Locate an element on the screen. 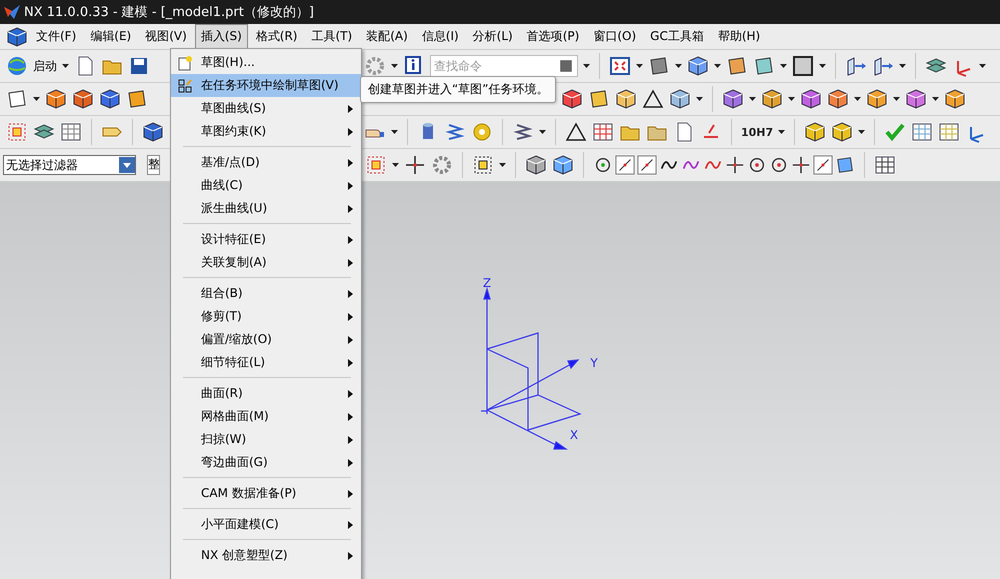 This screenshot has height=579, width=1000. menu-item: 信息(I) is located at coordinates (440, 36).